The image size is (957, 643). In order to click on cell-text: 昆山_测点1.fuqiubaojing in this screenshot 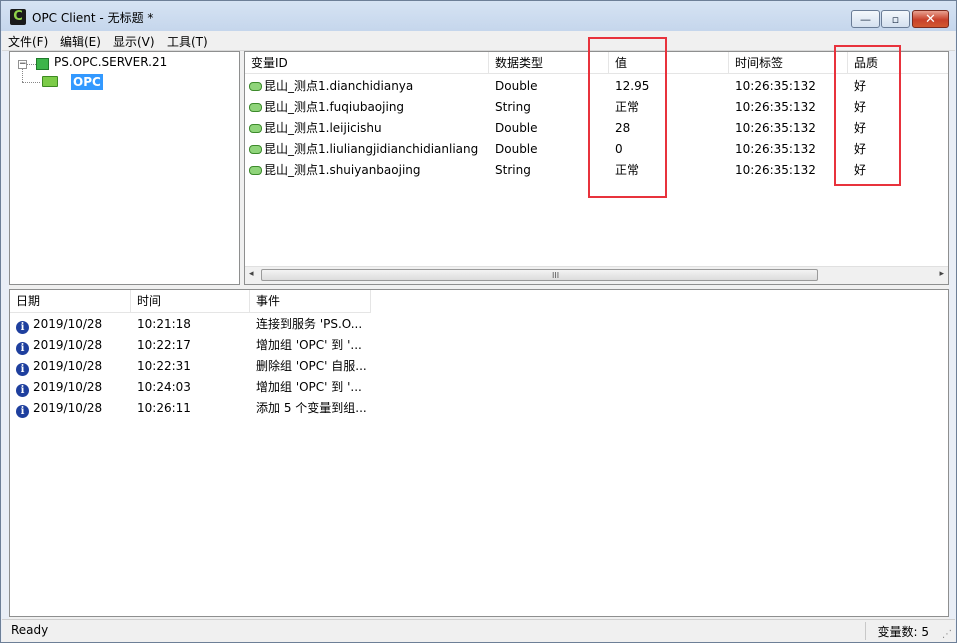, I will do `click(334, 107)`.